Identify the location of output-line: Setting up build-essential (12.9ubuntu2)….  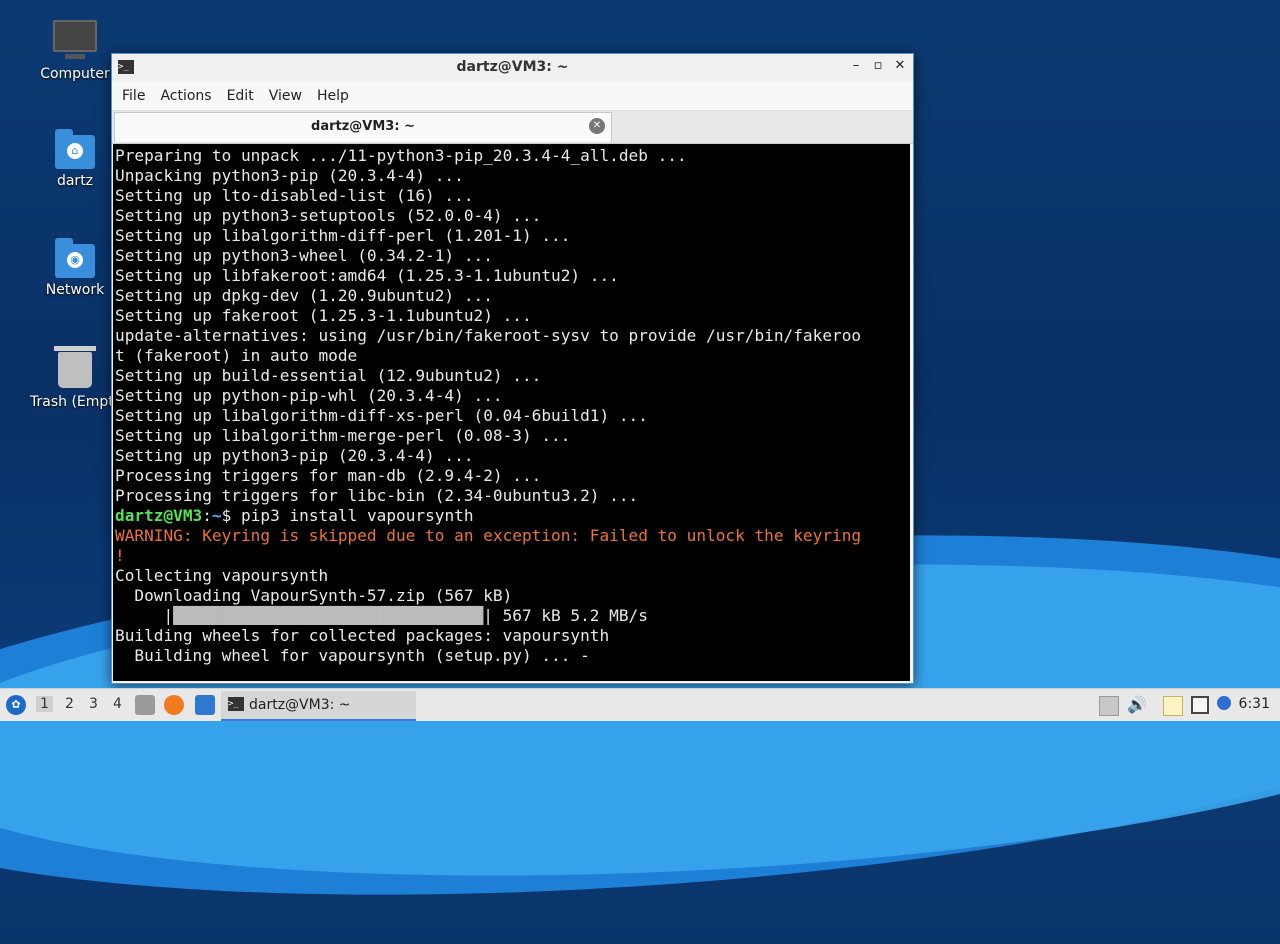
(328, 375).